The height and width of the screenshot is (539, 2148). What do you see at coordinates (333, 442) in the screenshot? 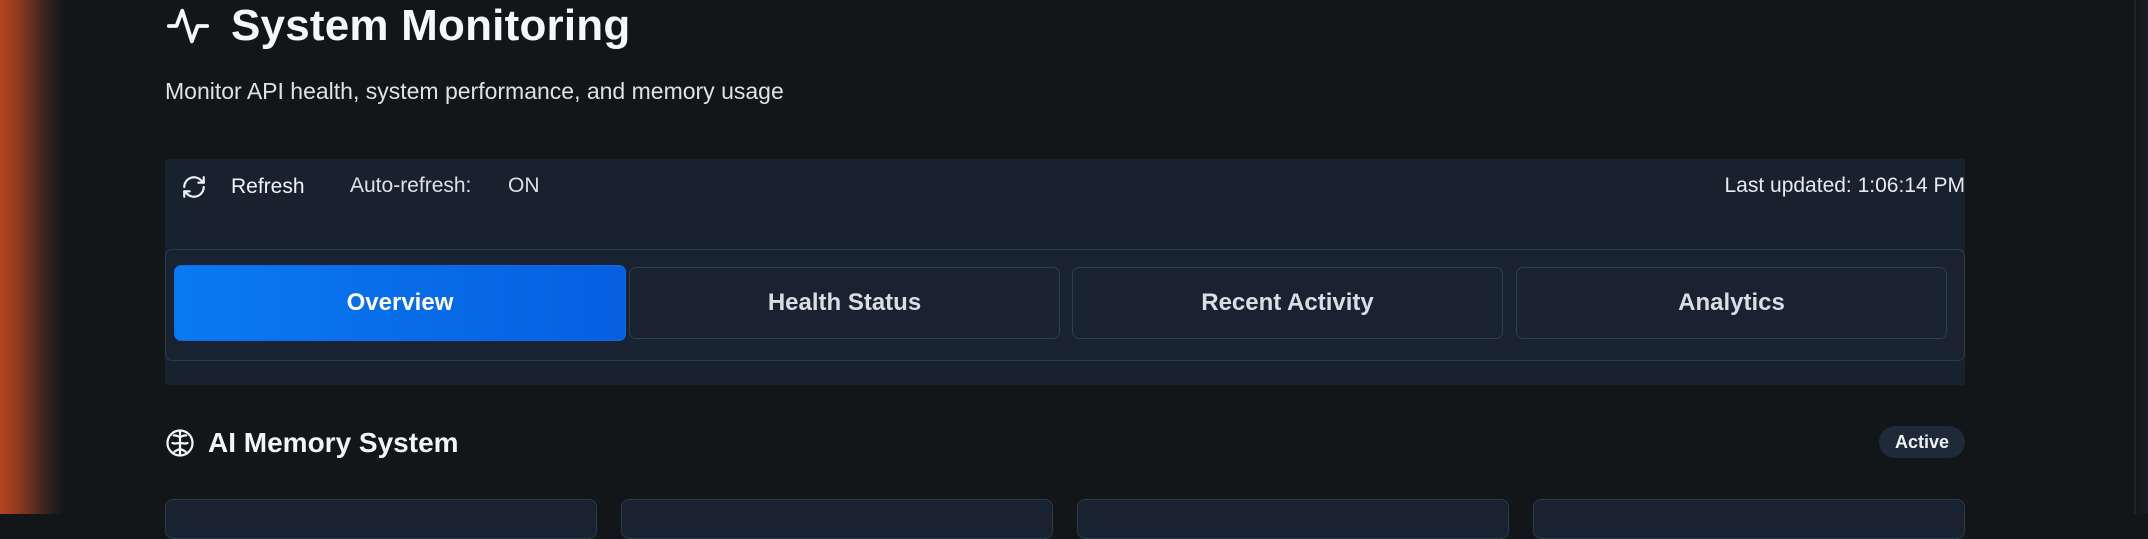
I see `section-title: AI Memory System` at bounding box center [333, 442].